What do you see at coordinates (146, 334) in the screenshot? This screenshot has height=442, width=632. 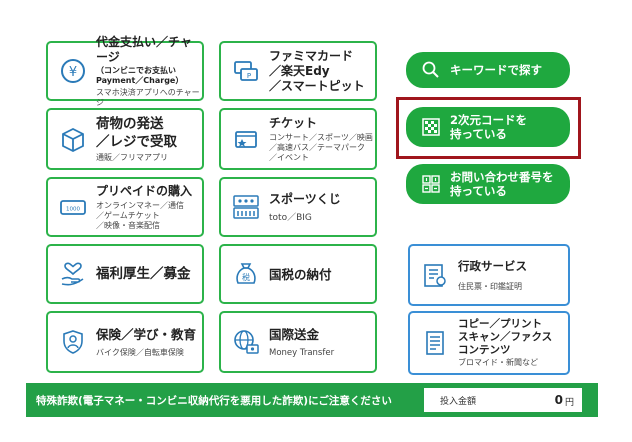 I see `insurance-title: 保険／学び・教育` at bounding box center [146, 334].